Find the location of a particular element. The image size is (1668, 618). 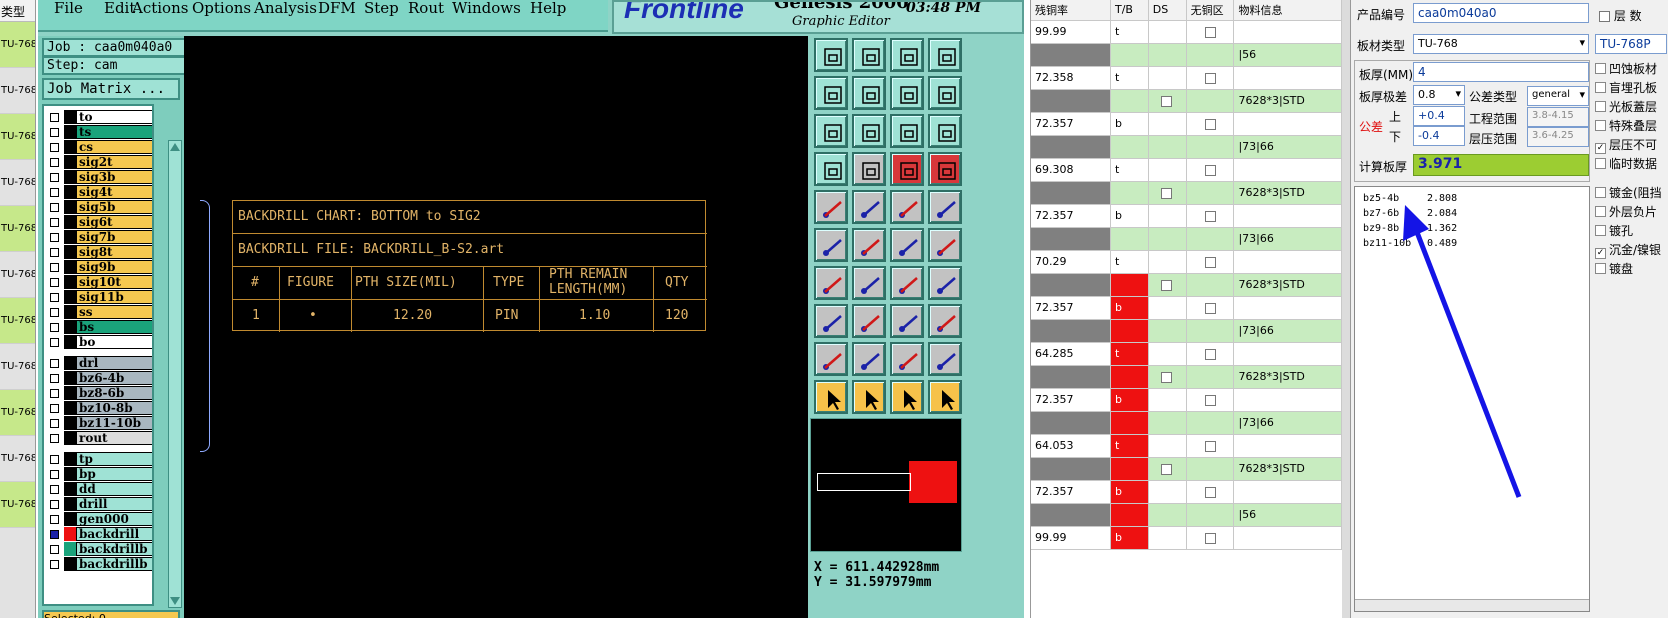

menu-rout: Rout is located at coordinates (426, 8).